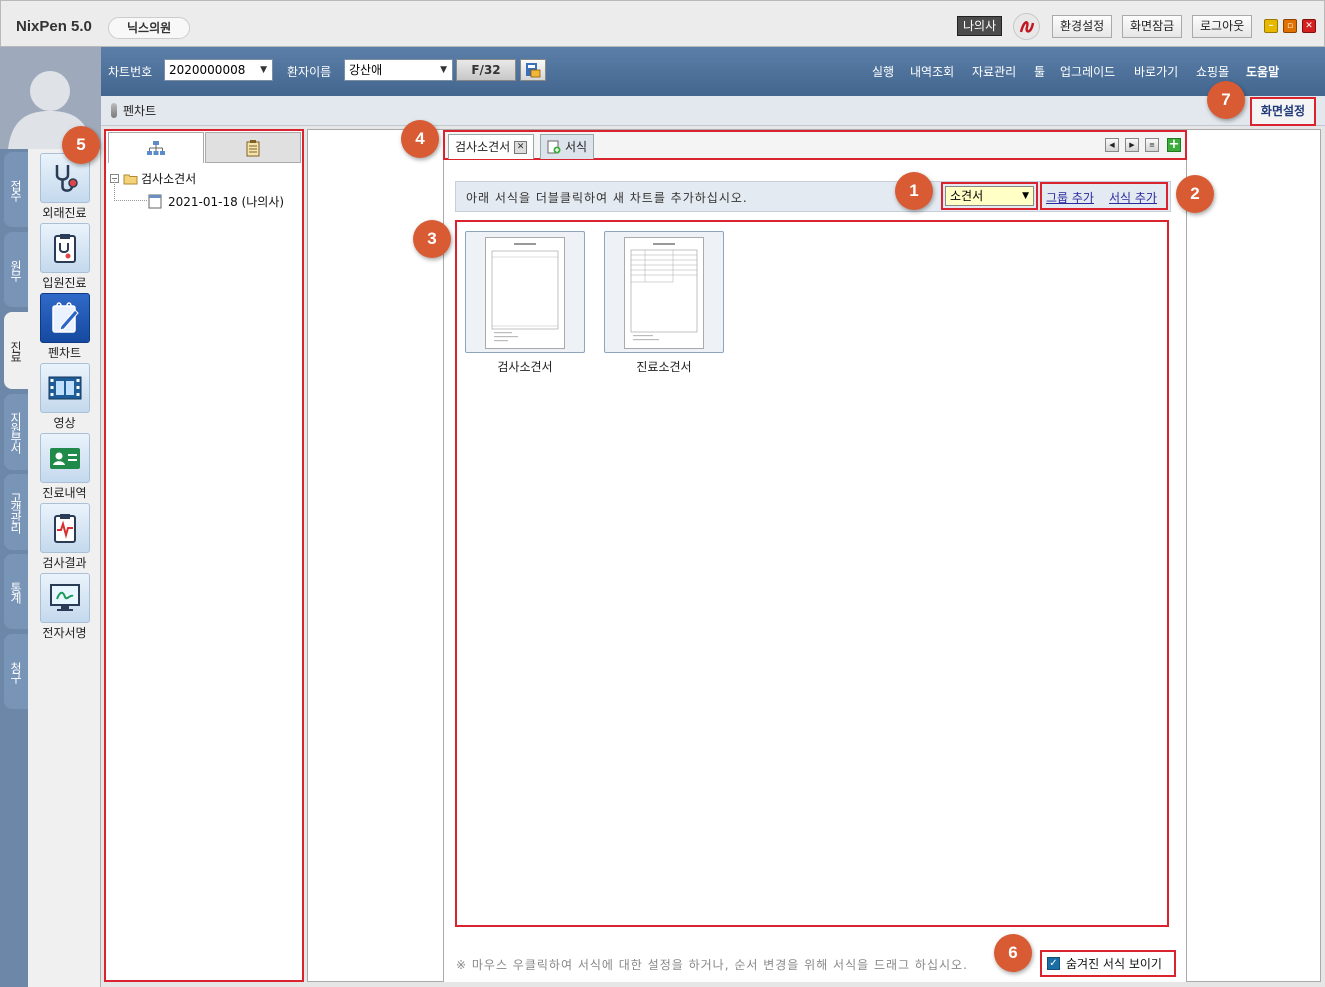 This screenshot has height=987, width=1325. I want to click on clipboard-list-icon, so click(253, 147).